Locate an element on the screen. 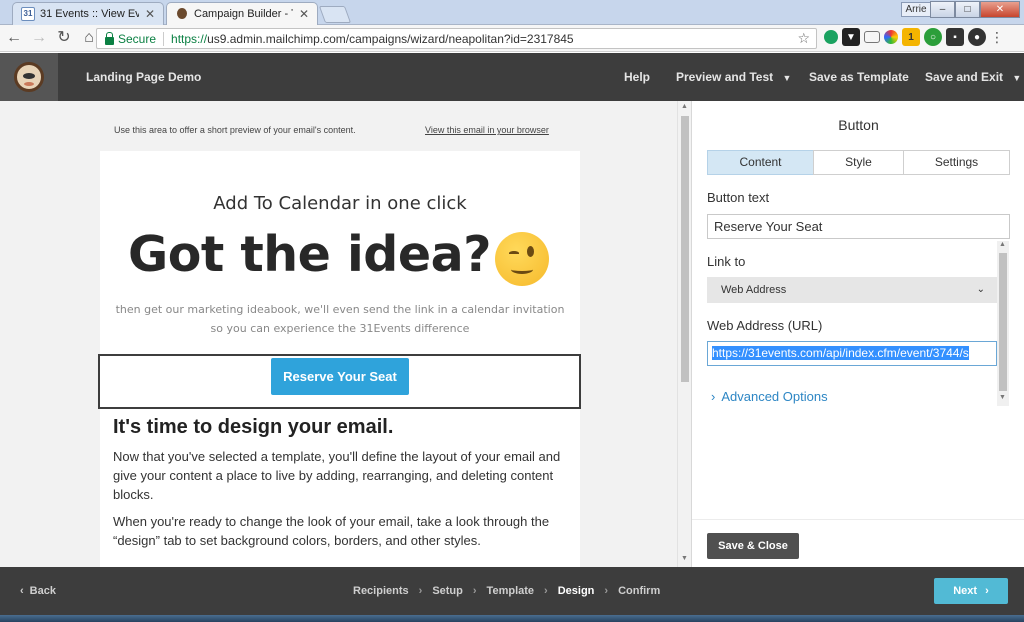 The width and height of the screenshot is (1024, 622). winking-emoji-icon is located at coordinates (522, 259).